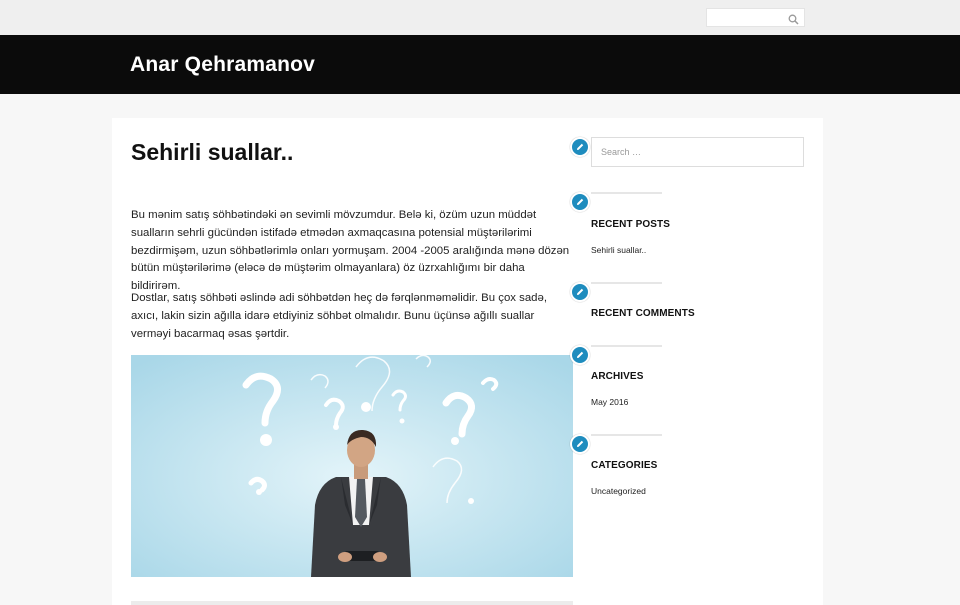 This screenshot has width=960, height=605. I want to click on archive-link: May 2016, so click(609, 402).